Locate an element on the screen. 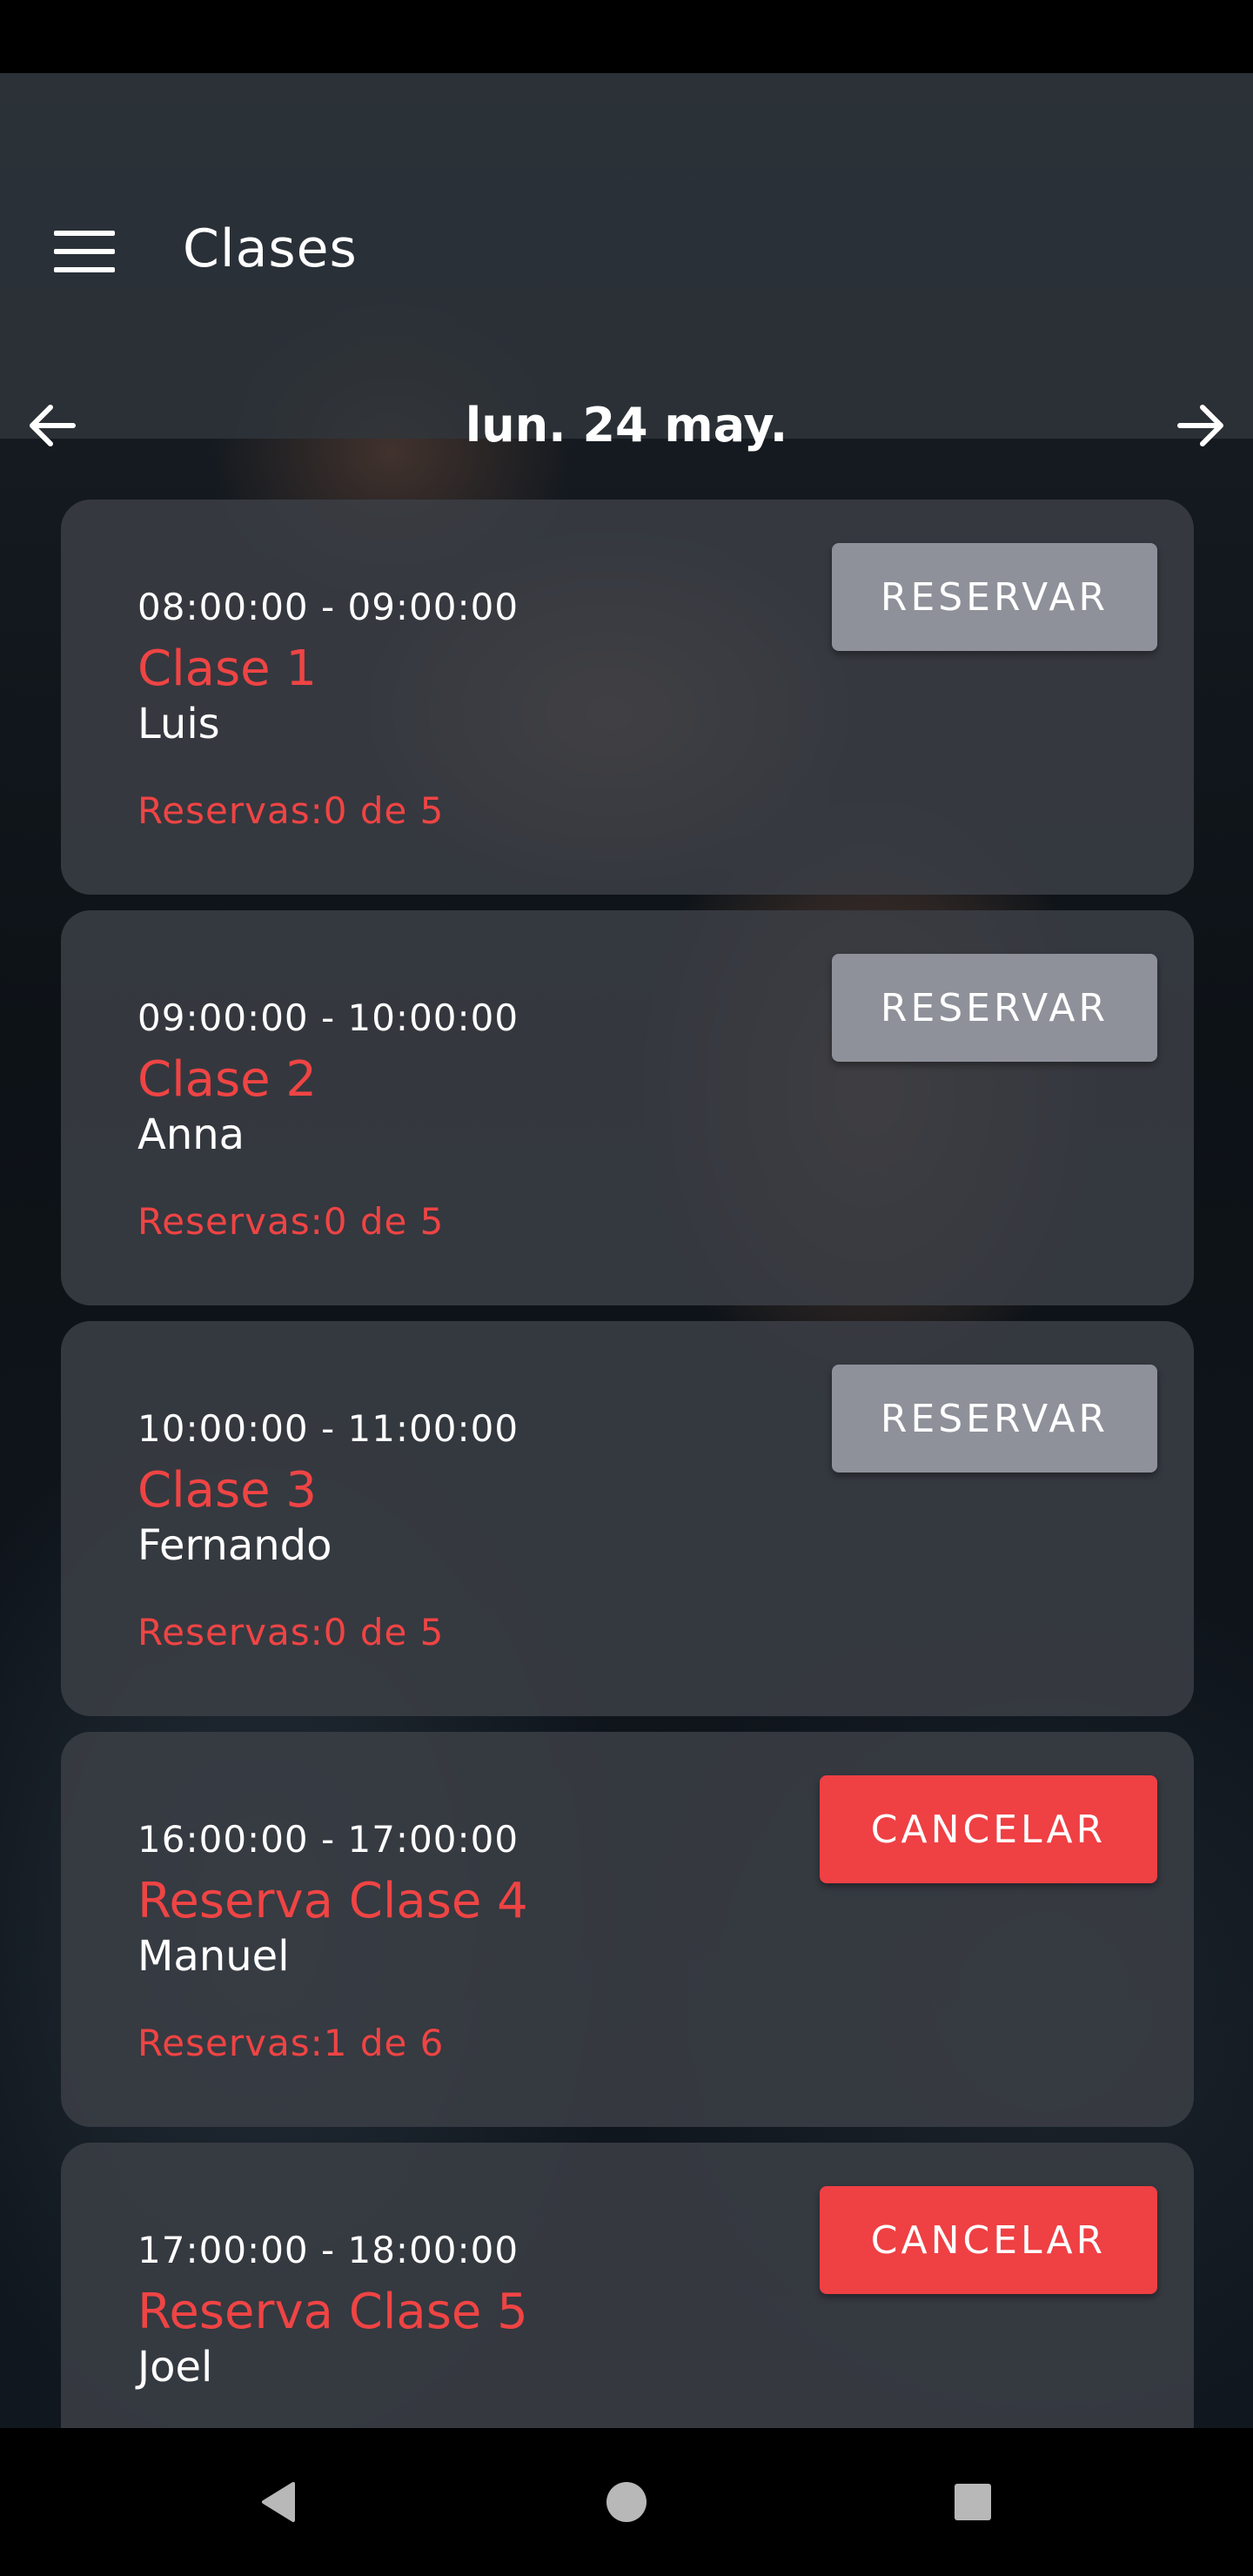 The width and height of the screenshot is (1253, 2576). nav-back-button is located at coordinates (278, 2502).